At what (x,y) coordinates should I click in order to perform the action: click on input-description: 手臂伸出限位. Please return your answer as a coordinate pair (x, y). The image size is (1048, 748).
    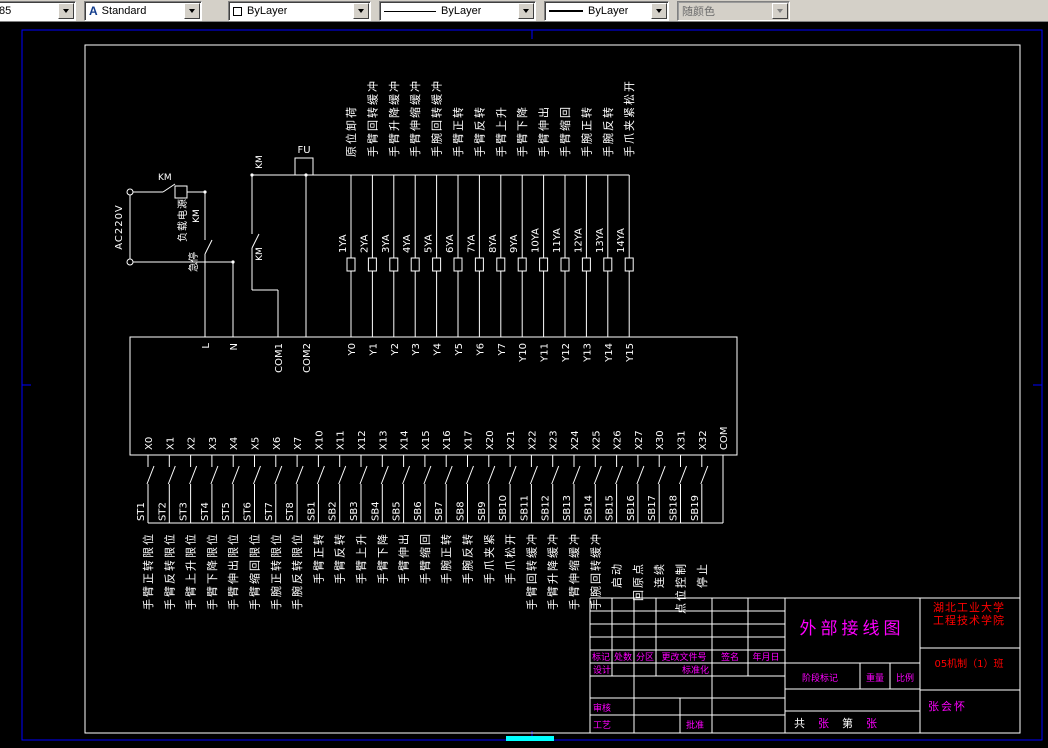
    Looking at the image, I should click on (233, 571).